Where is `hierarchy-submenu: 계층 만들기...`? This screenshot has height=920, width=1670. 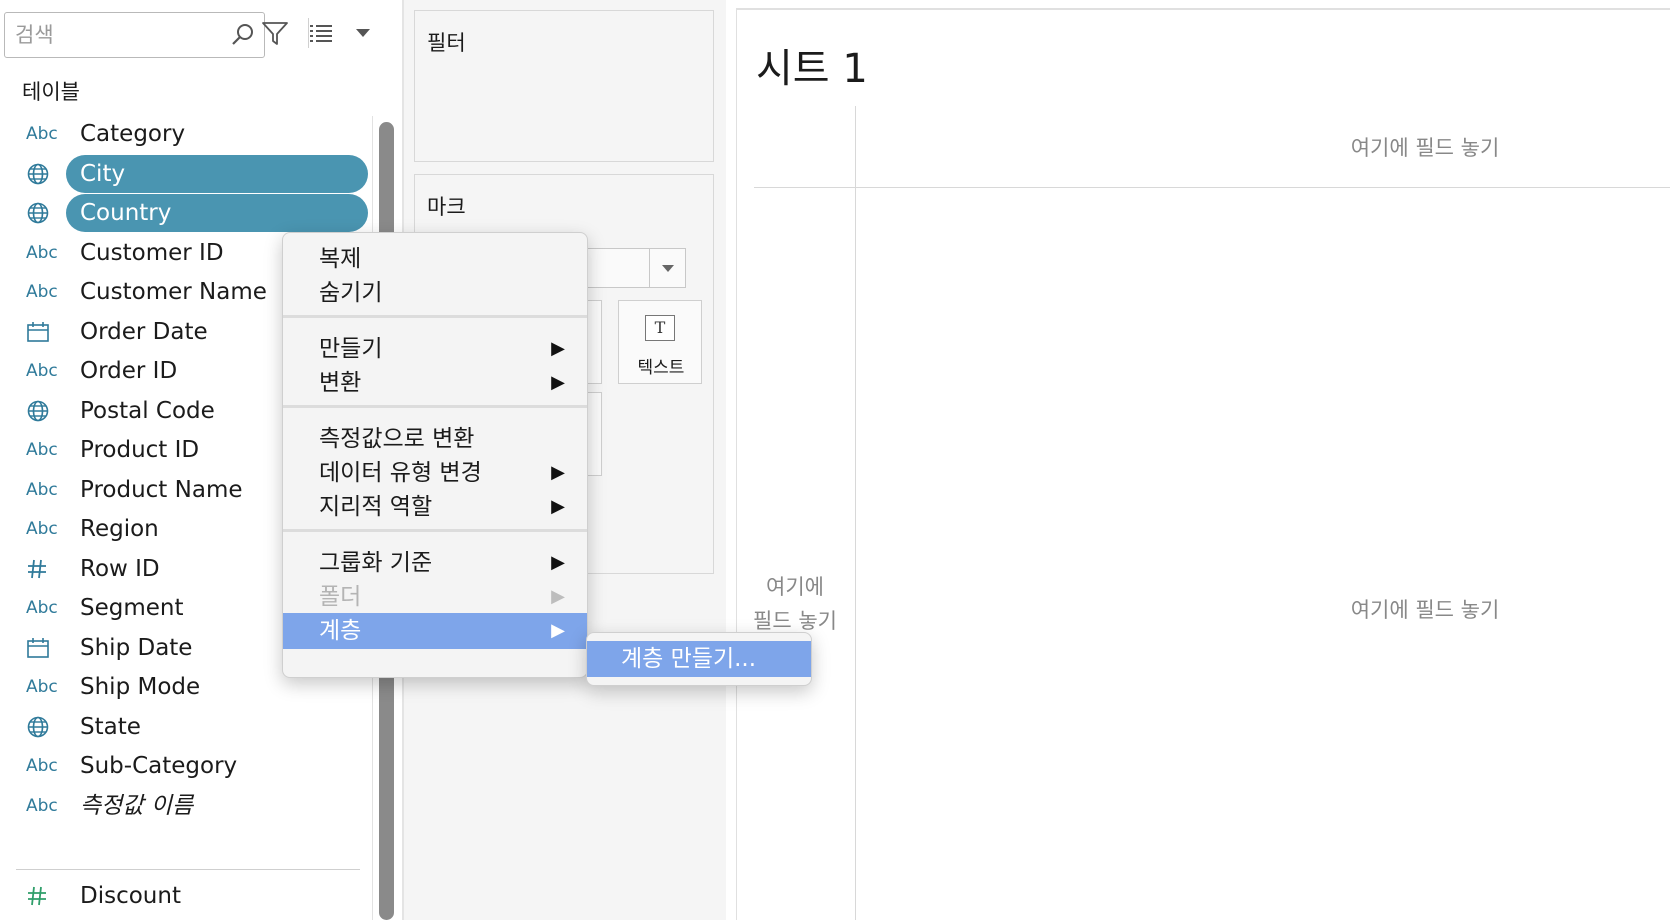
hierarchy-submenu: 계층 만들기... is located at coordinates (699, 659).